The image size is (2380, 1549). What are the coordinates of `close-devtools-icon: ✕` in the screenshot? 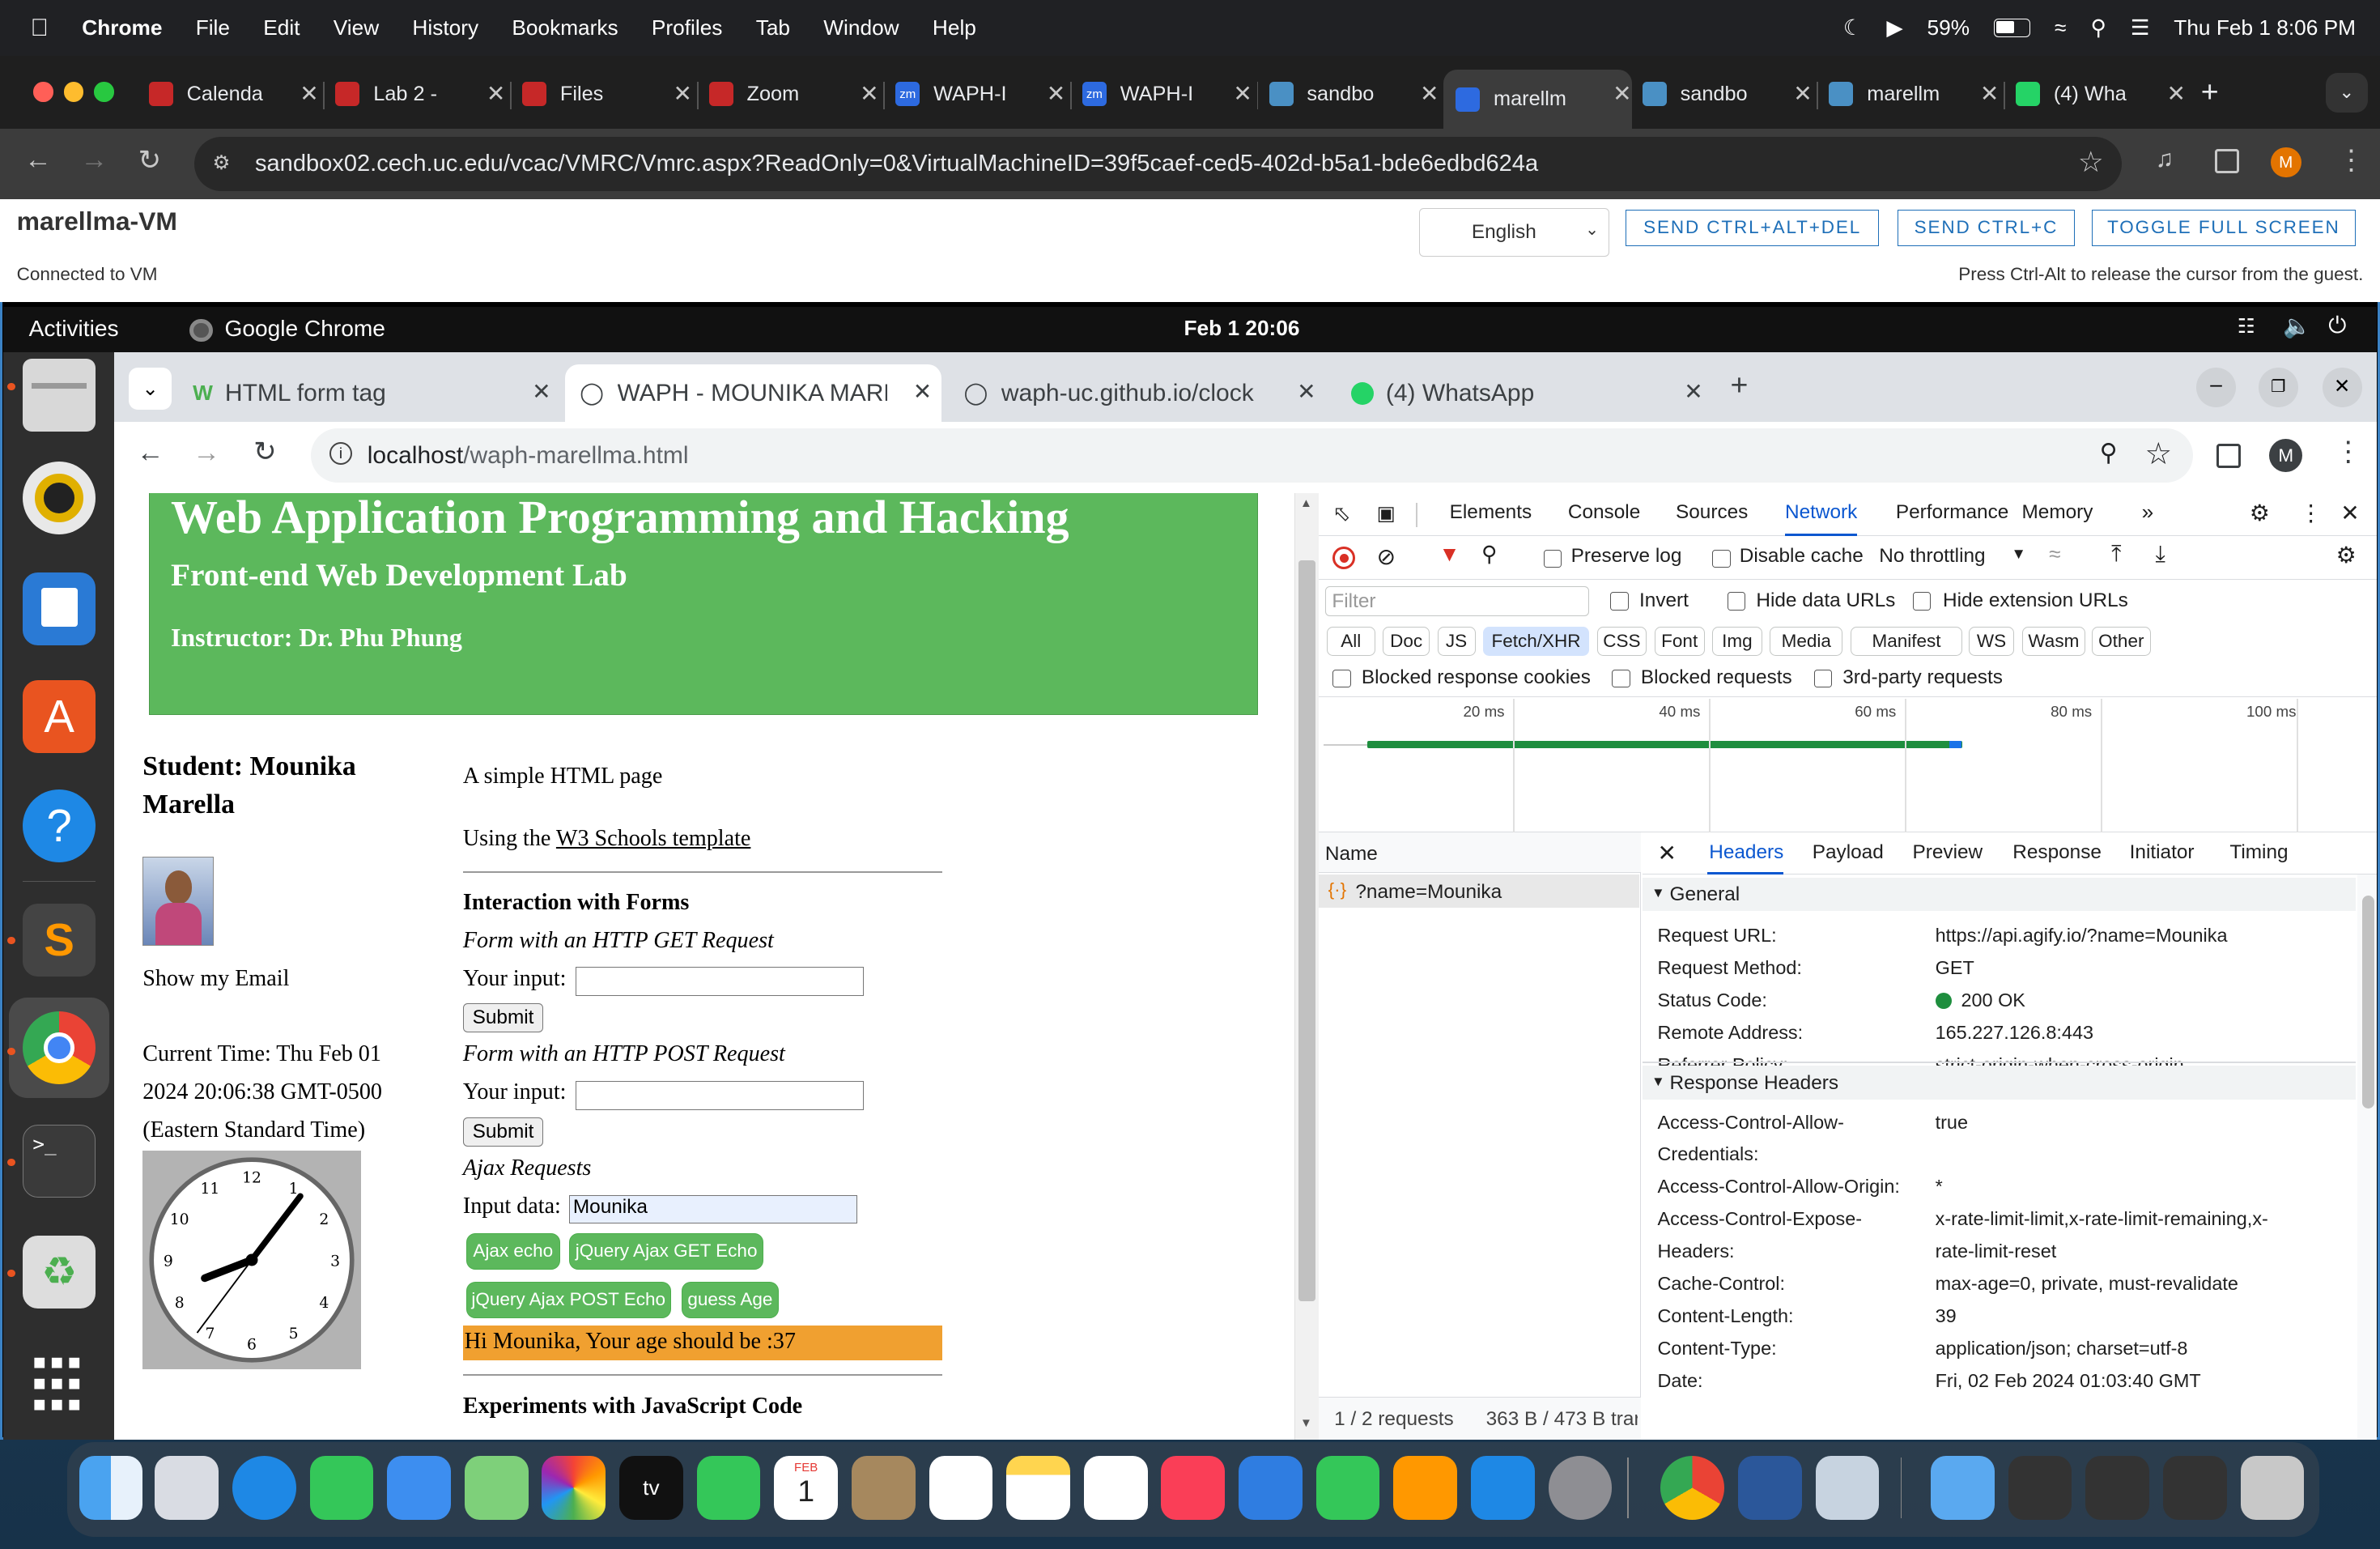 It's located at (2350, 513).